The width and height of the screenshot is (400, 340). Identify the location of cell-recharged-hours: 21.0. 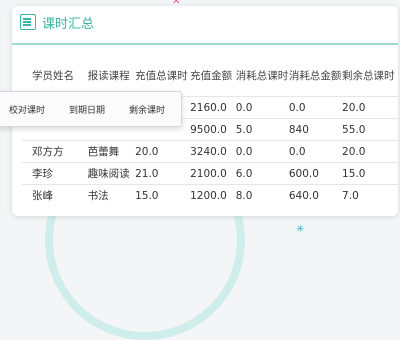
(163, 173).